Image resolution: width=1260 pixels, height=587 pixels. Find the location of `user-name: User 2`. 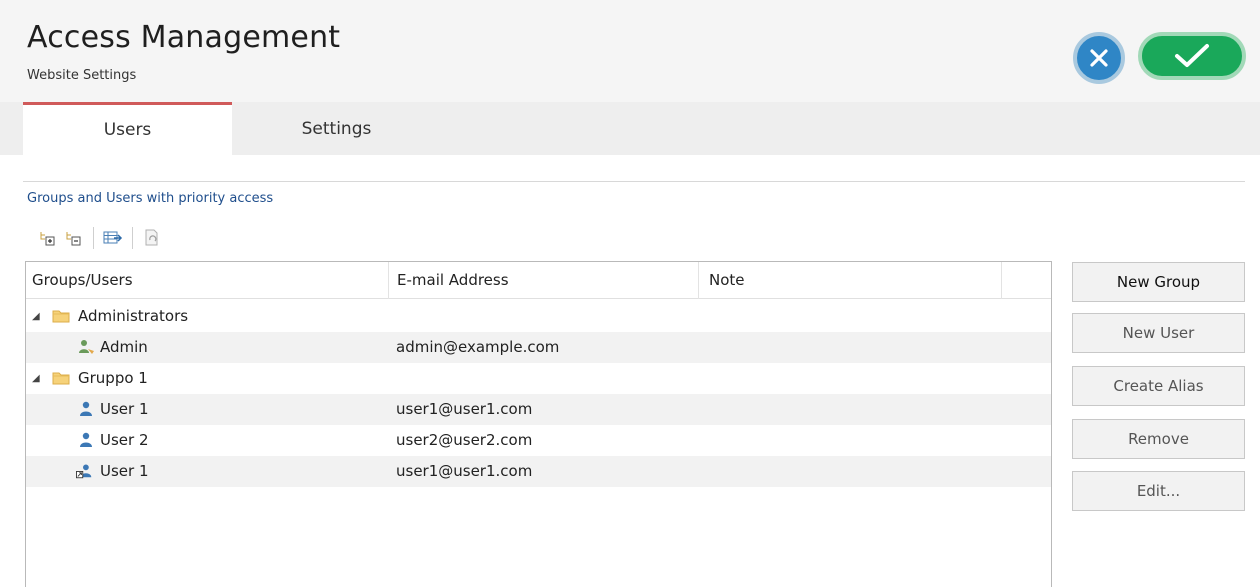

user-name: User 2 is located at coordinates (124, 440).